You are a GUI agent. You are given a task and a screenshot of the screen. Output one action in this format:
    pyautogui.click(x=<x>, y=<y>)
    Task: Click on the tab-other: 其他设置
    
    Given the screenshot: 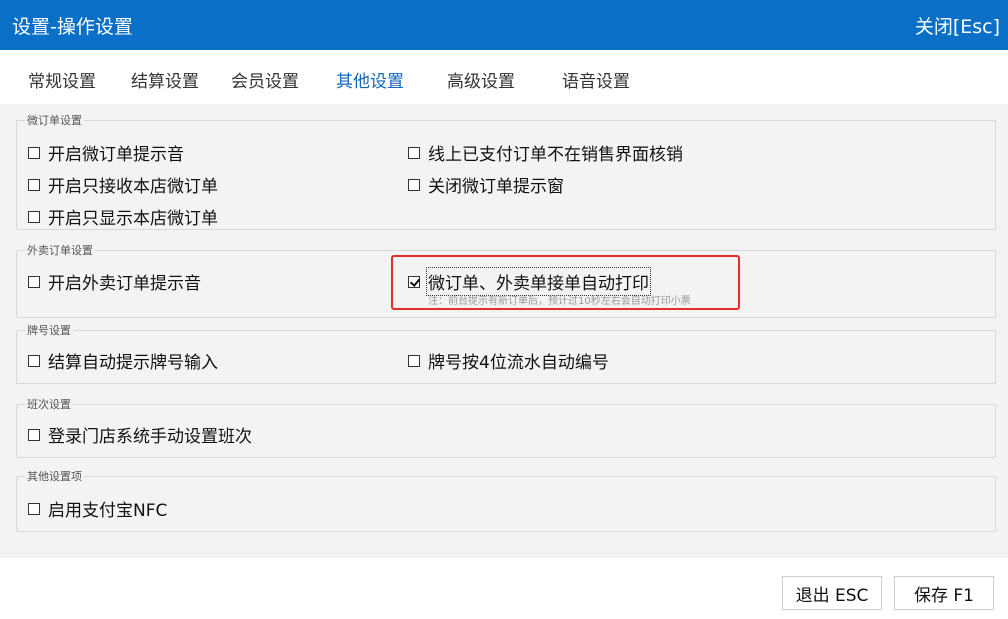 What is the action you would take?
    pyautogui.click(x=370, y=79)
    